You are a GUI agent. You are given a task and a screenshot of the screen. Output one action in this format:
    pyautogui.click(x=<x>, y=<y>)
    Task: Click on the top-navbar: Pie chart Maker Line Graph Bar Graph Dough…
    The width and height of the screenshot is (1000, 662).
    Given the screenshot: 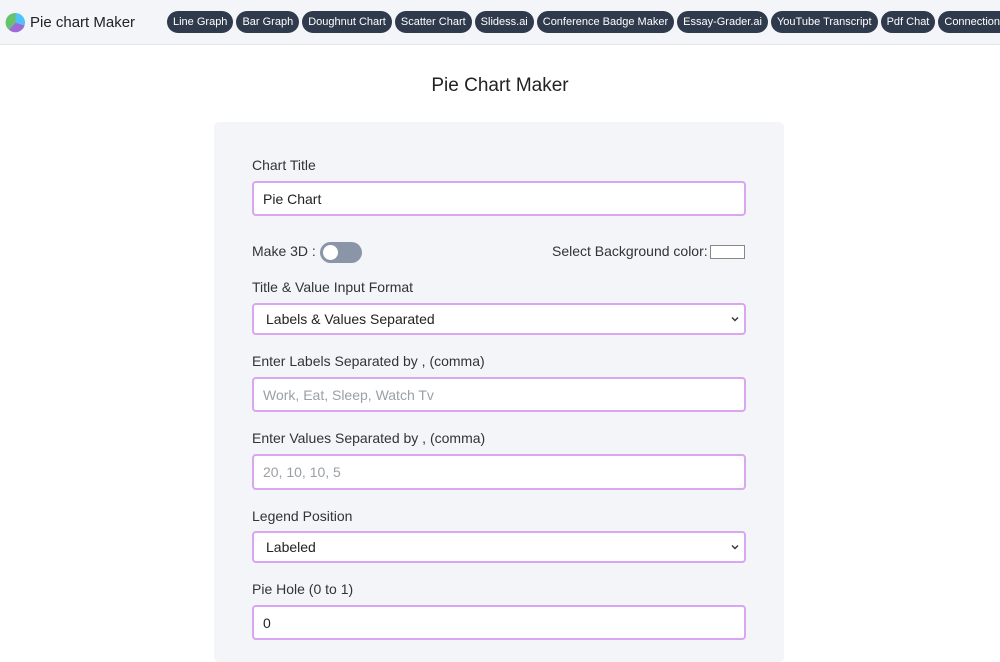 What is the action you would take?
    pyautogui.click(x=500, y=22)
    